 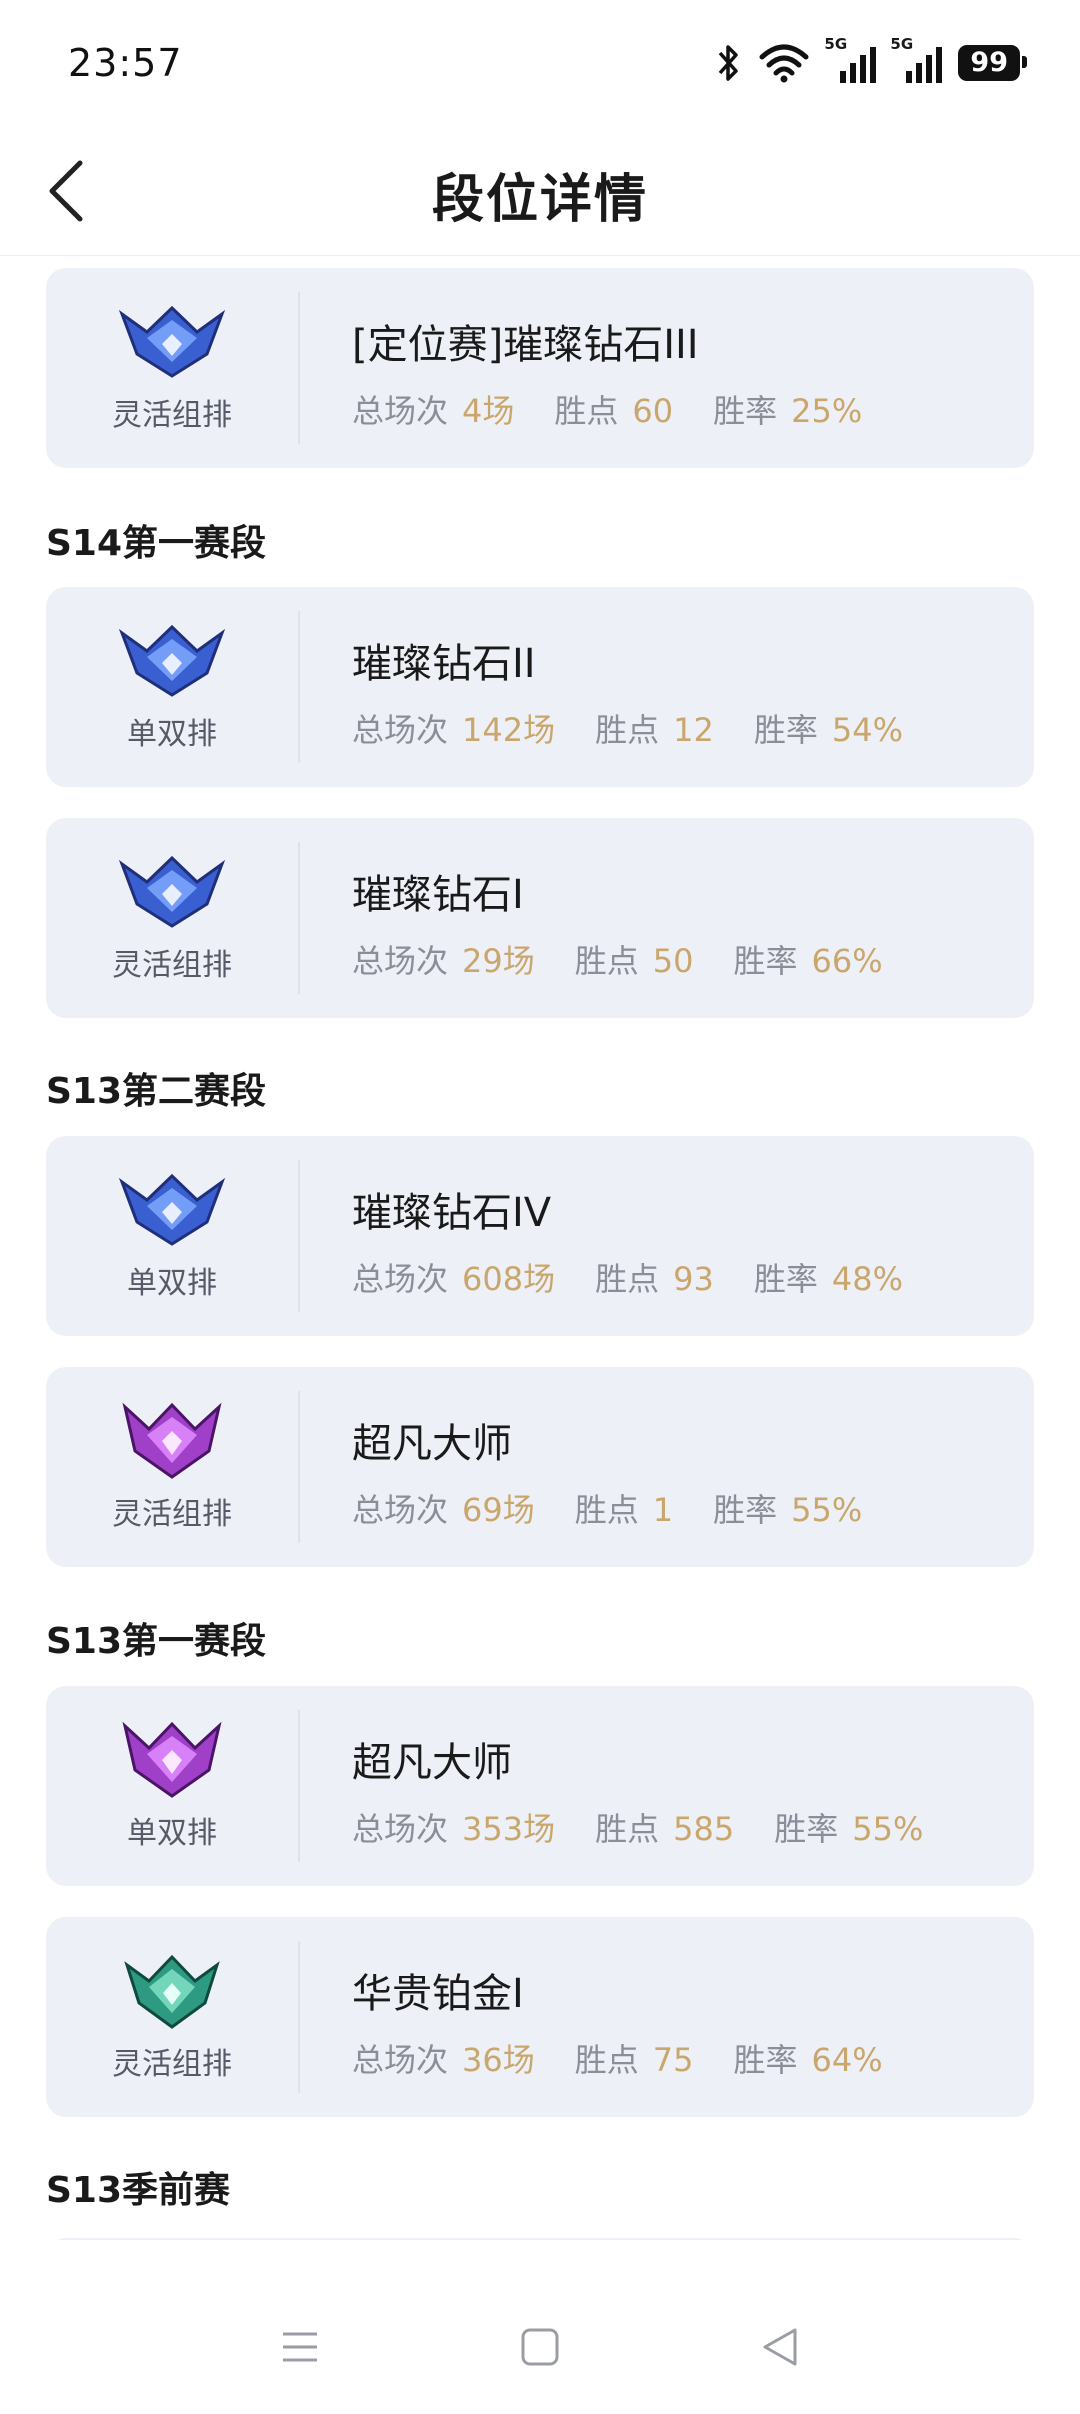 What do you see at coordinates (125, 62) in the screenshot?
I see `status-time: 23:57` at bounding box center [125, 62].